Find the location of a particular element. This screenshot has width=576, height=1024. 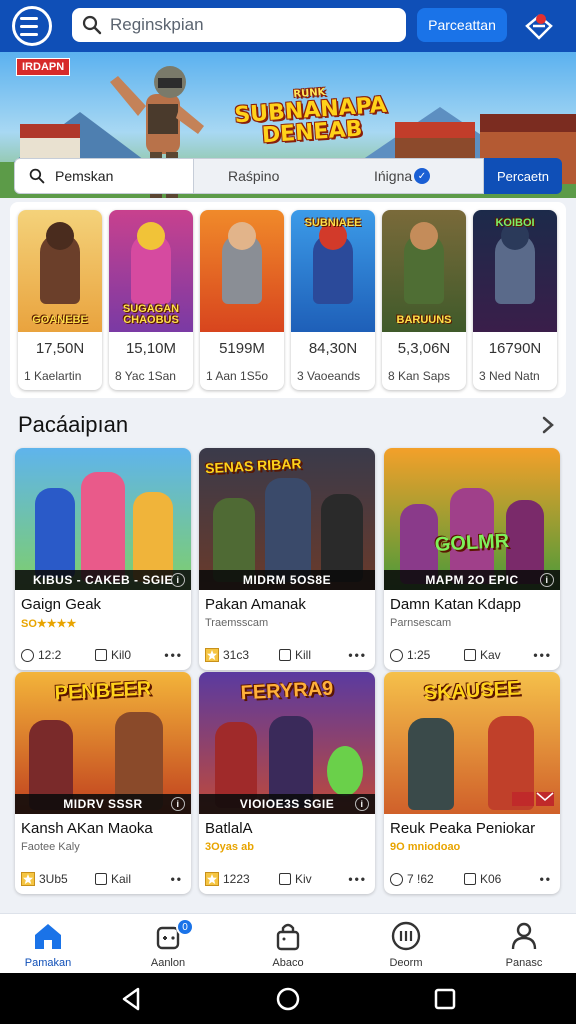

bag-icon is located at coordinates (288, 937).